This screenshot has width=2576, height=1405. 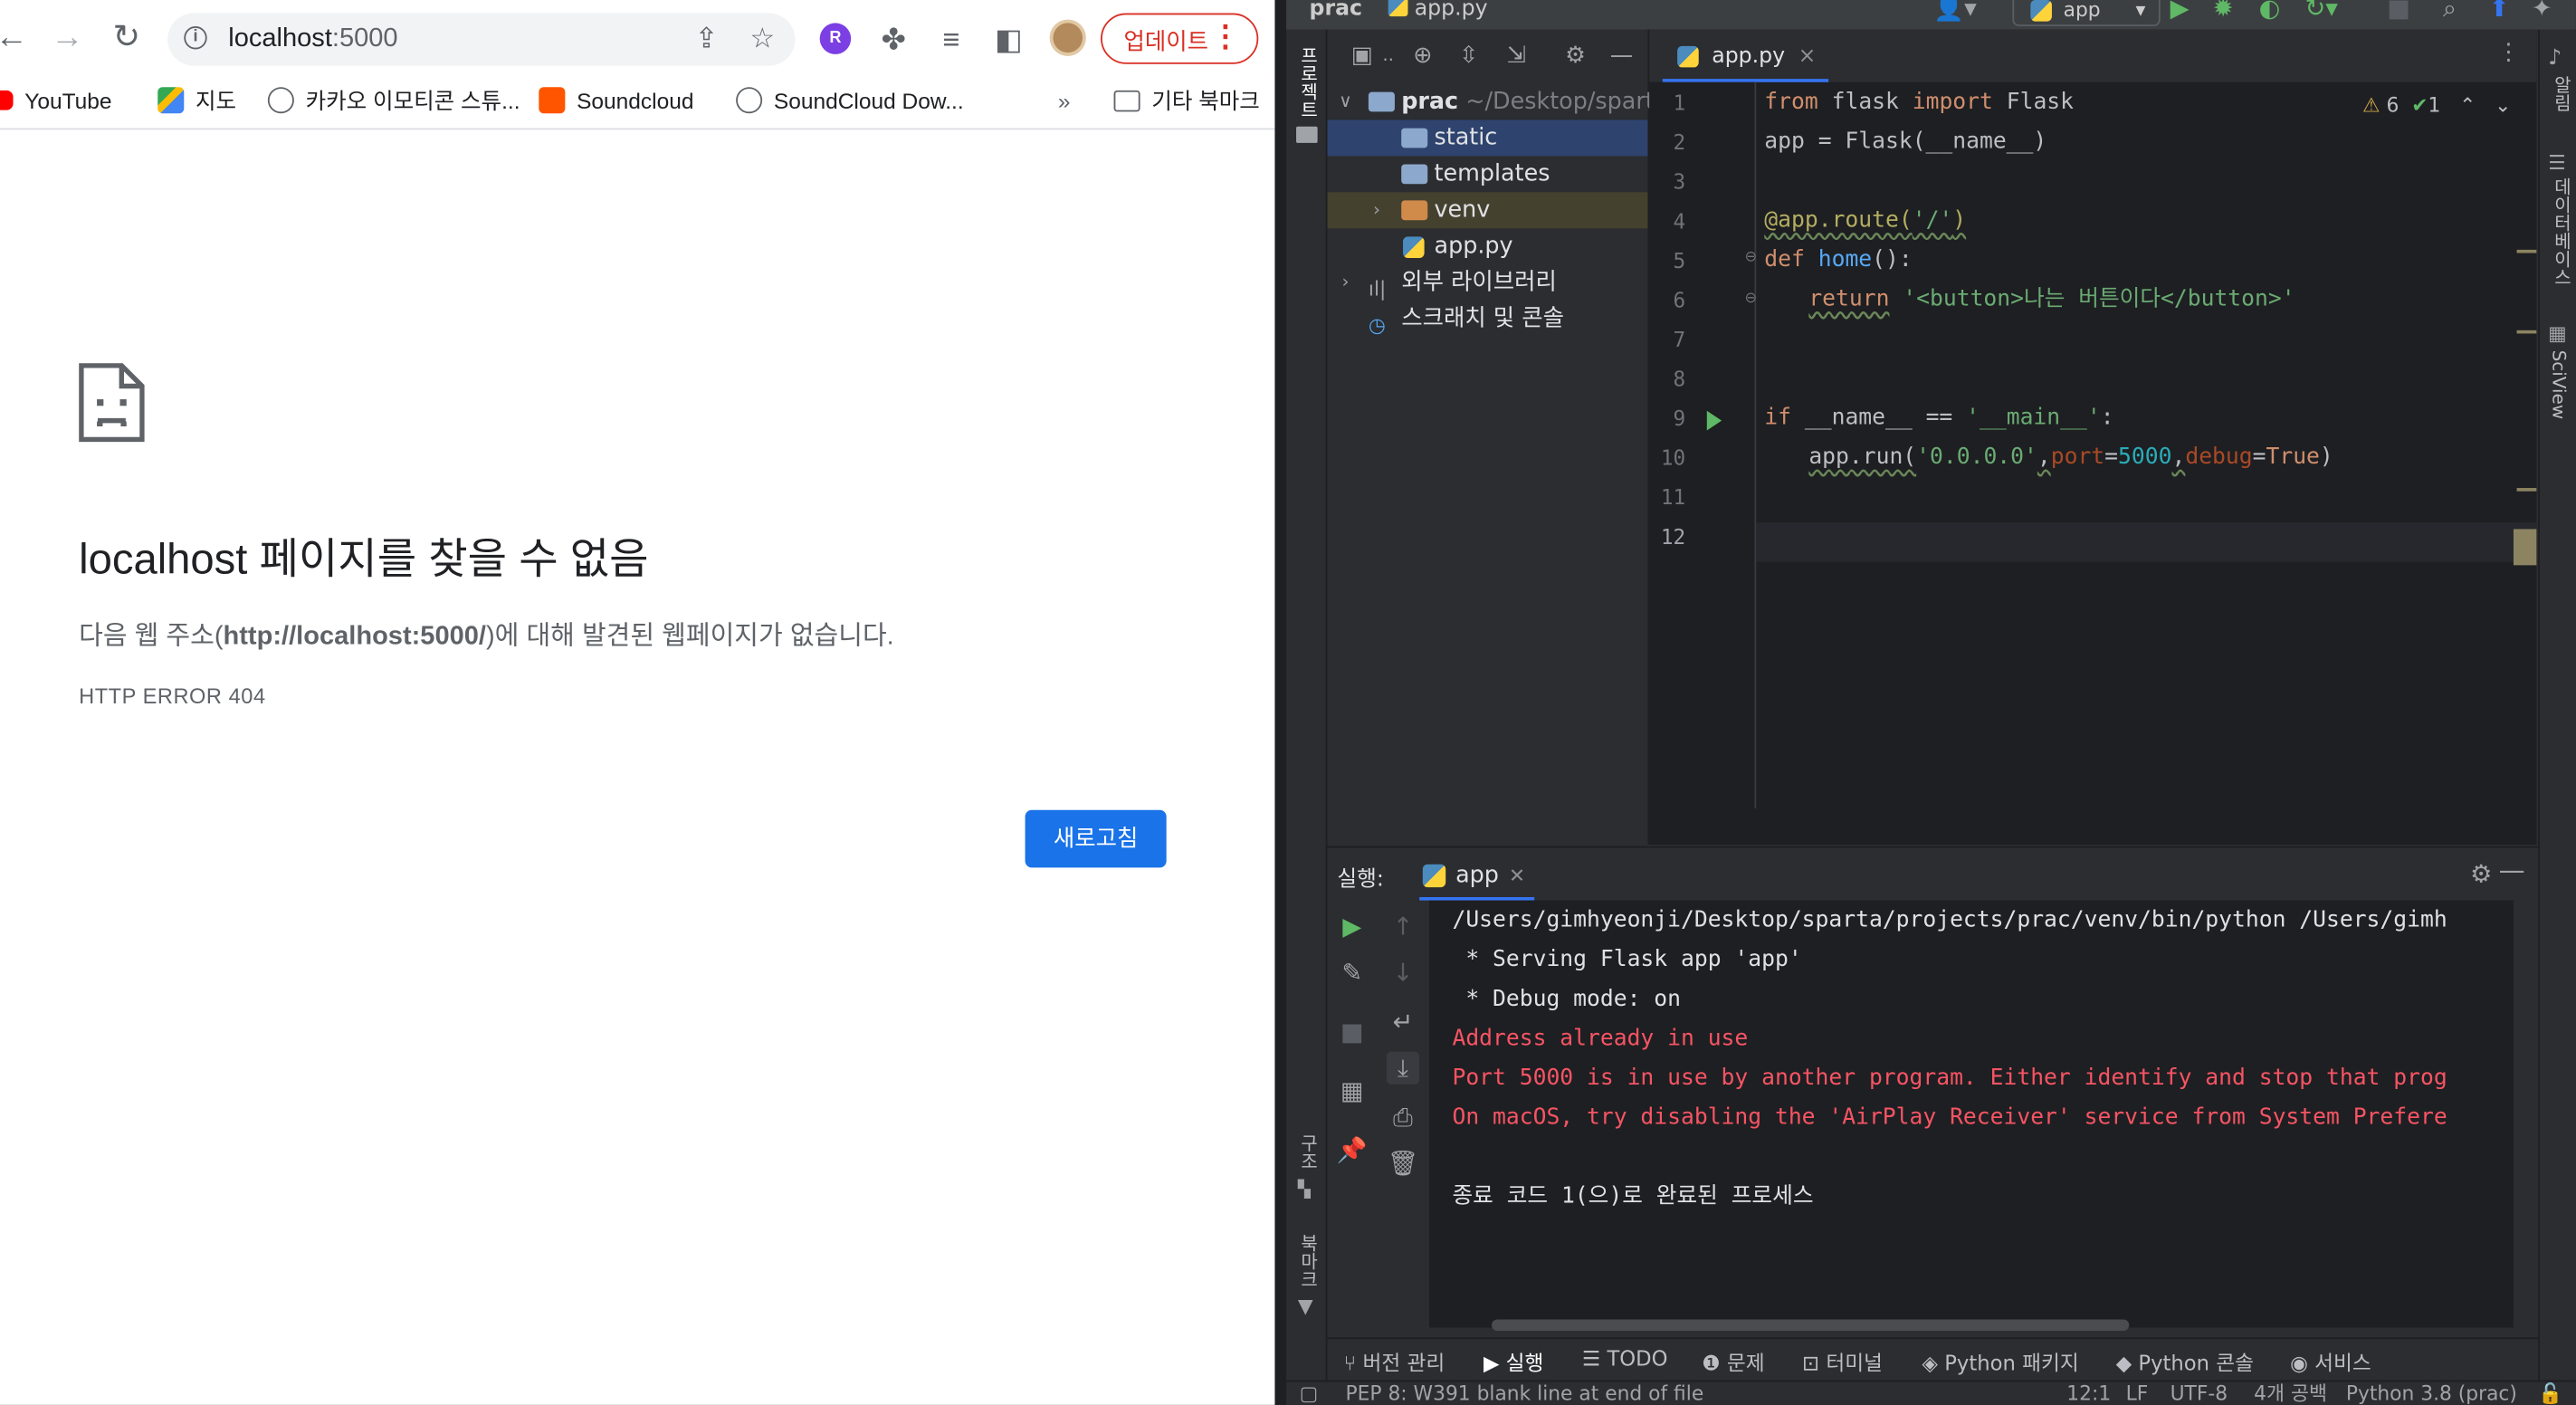 What do you see at coordinates (1477, 875) in the screenshot?
I see `run-tab-app: app ✕` at bounding box center [1477, 875].